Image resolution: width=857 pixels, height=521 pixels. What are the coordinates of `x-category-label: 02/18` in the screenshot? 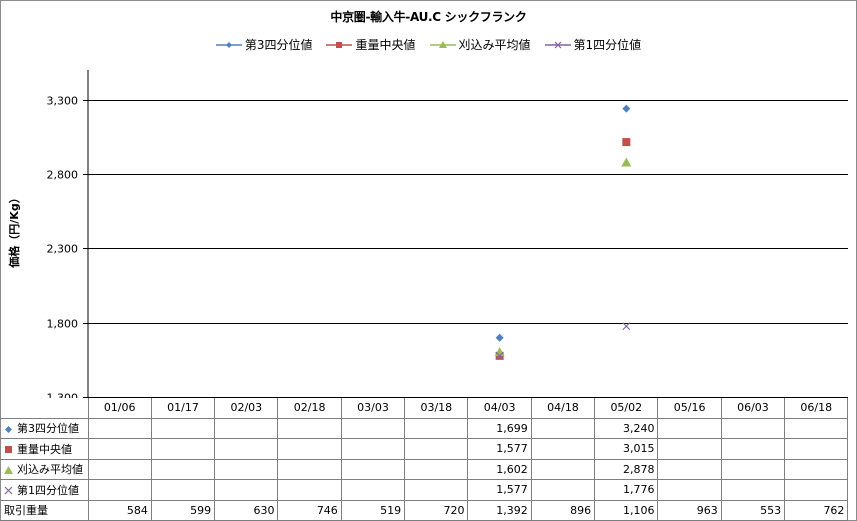 It's located at (309, 408).